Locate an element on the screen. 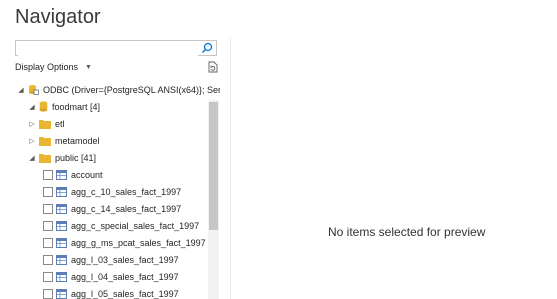 This screenshot has height=299, width=557. table-row: agg_g_ms_pcat_sales_fact_1997 is located at coordinates (124, 242).